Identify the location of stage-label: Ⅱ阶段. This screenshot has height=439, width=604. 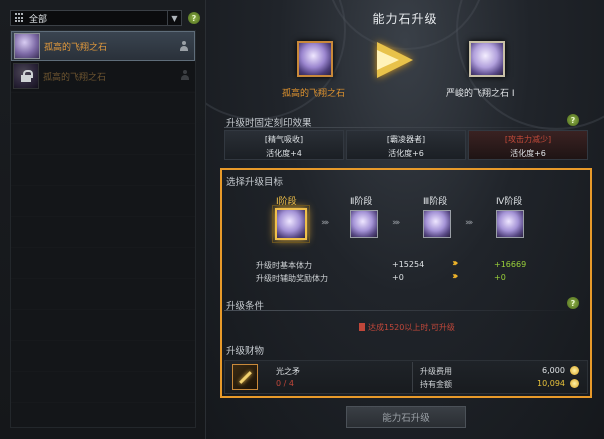
(361, 202).